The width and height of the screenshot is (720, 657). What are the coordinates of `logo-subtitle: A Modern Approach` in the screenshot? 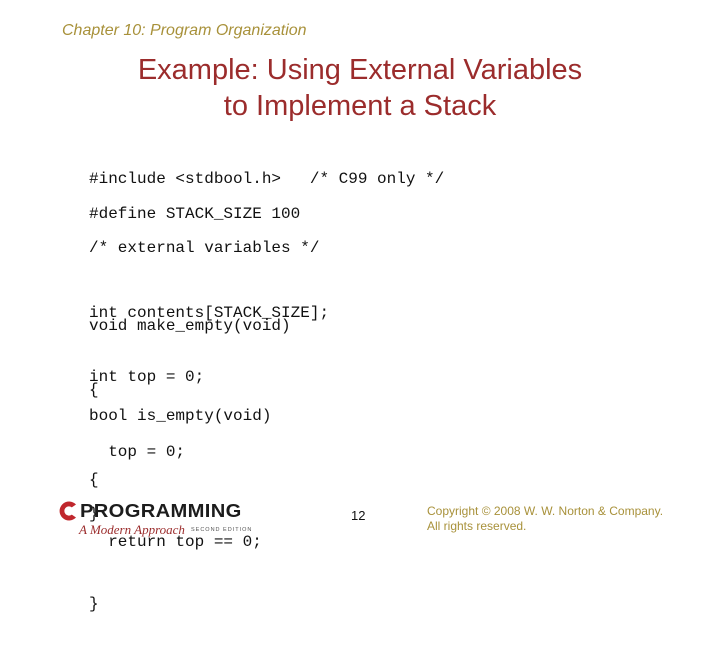 It's located at (132, 529).